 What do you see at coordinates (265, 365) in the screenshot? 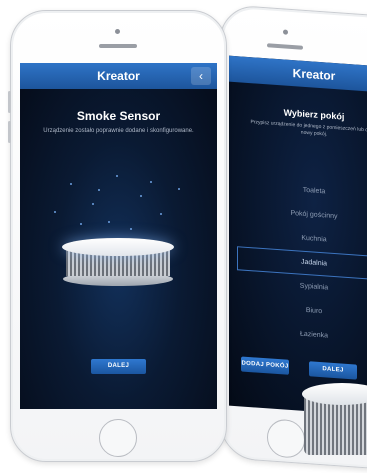
I see `add-room-button: DODAJ POKÓJ` at bounding box center [265, 365].